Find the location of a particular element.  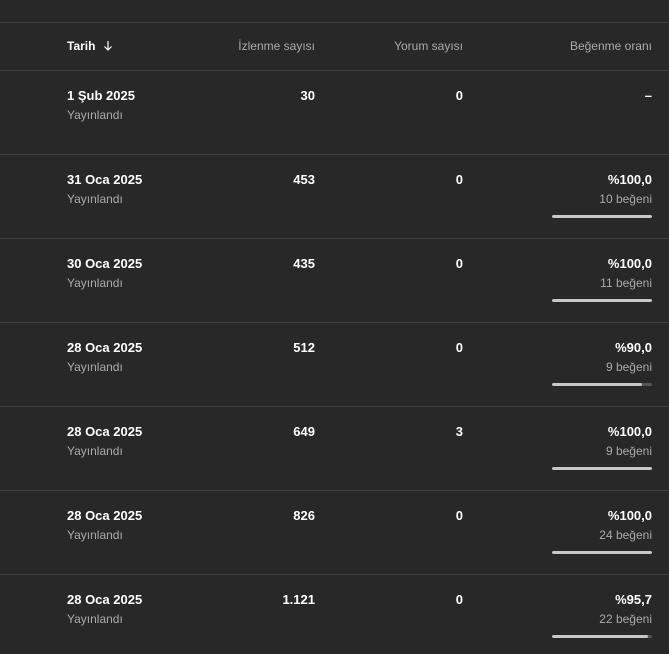

row-views: 512 is located at coordinates (304, 347).